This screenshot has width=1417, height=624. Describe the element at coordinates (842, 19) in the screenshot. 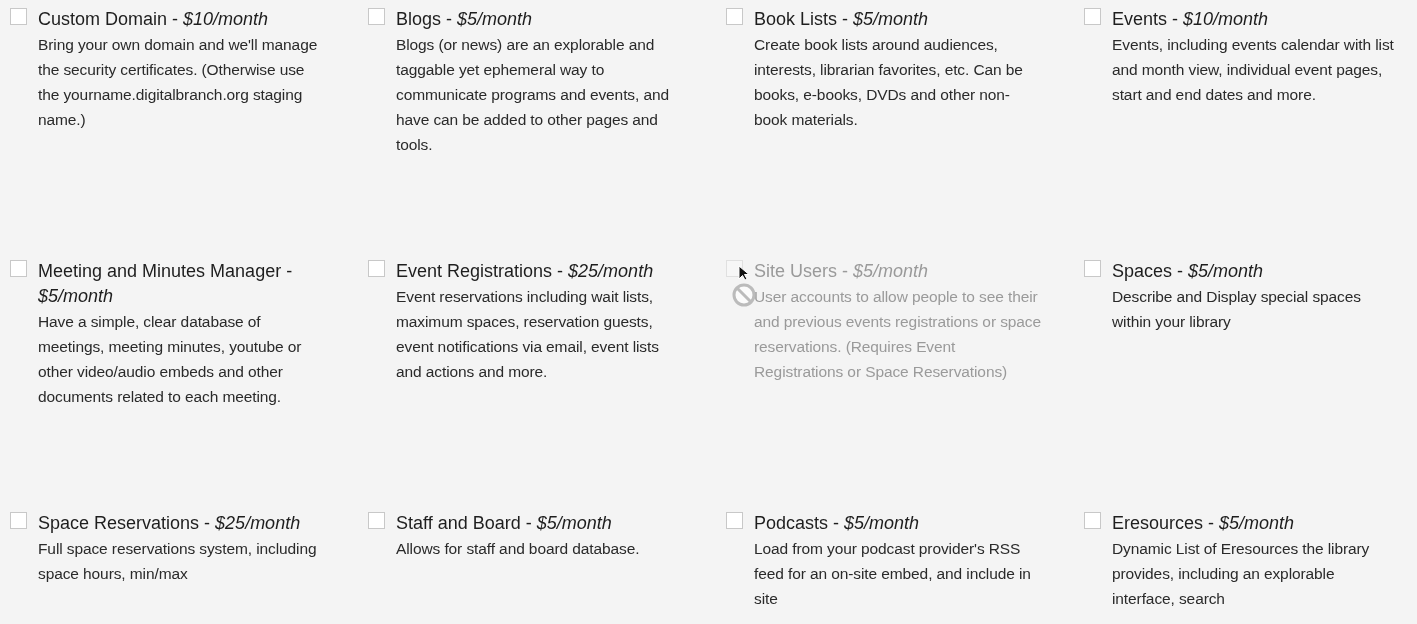

I see `feature-title: Book Lists - $5/month` at that location.